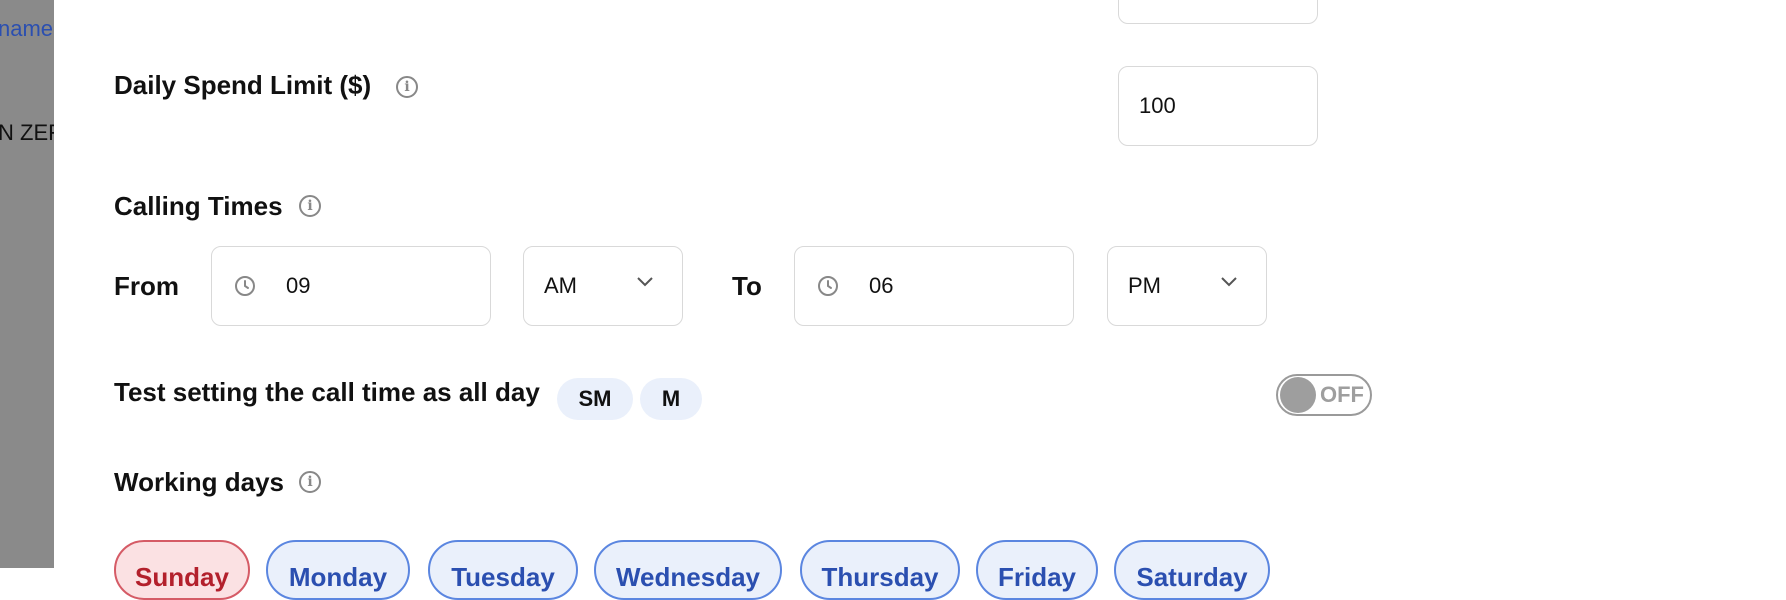 Image resolution: width=1786 pixels, height=600 pixels. I want to click on daily-spend-input: 100, so click(1218, 106).